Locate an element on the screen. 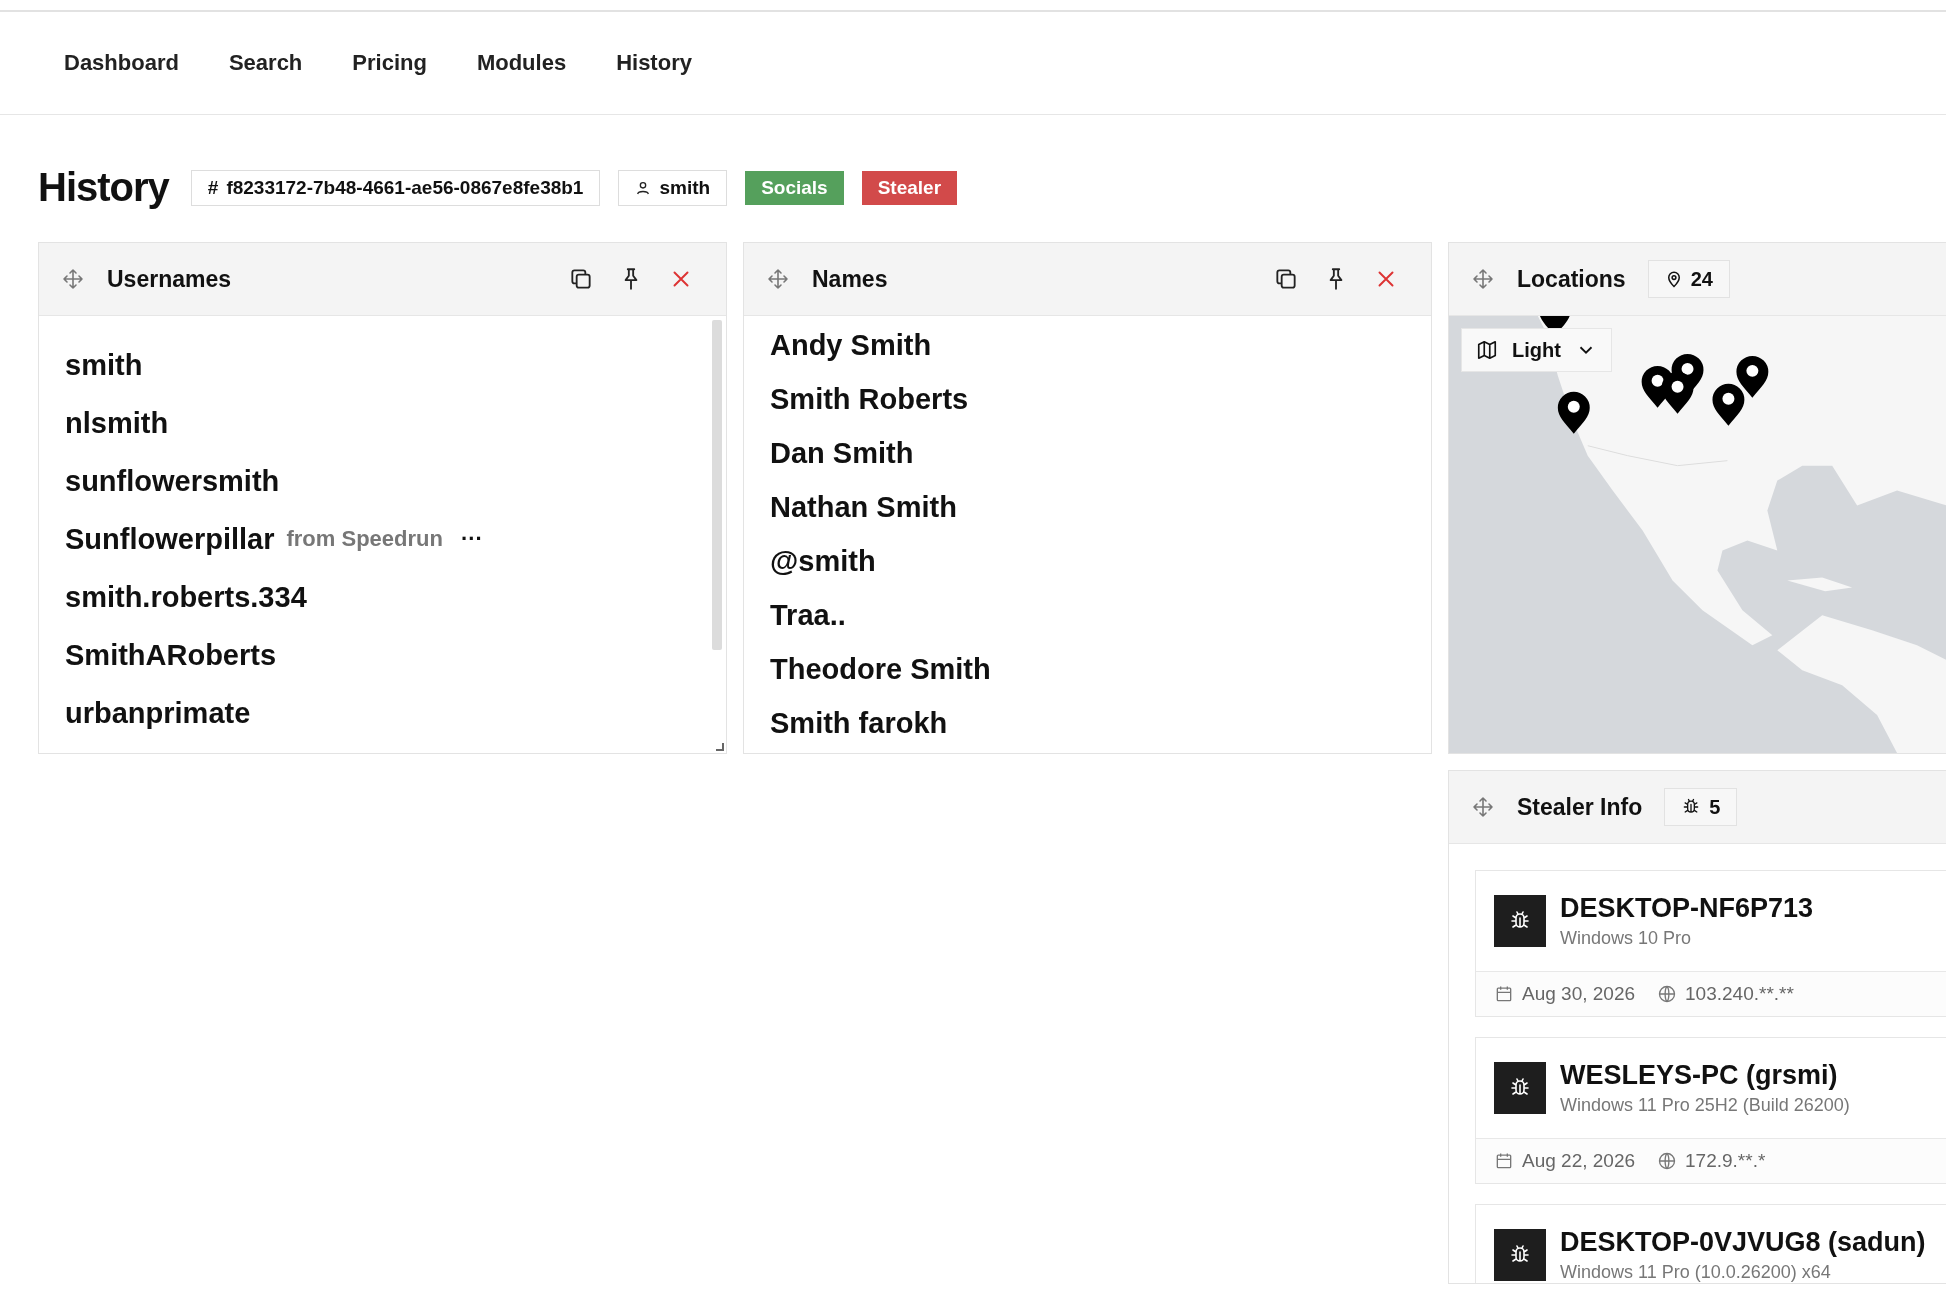 This screenshot has height=1298, width=1946. panel-title: Stealer Info is located at coordinates (1580, 807).